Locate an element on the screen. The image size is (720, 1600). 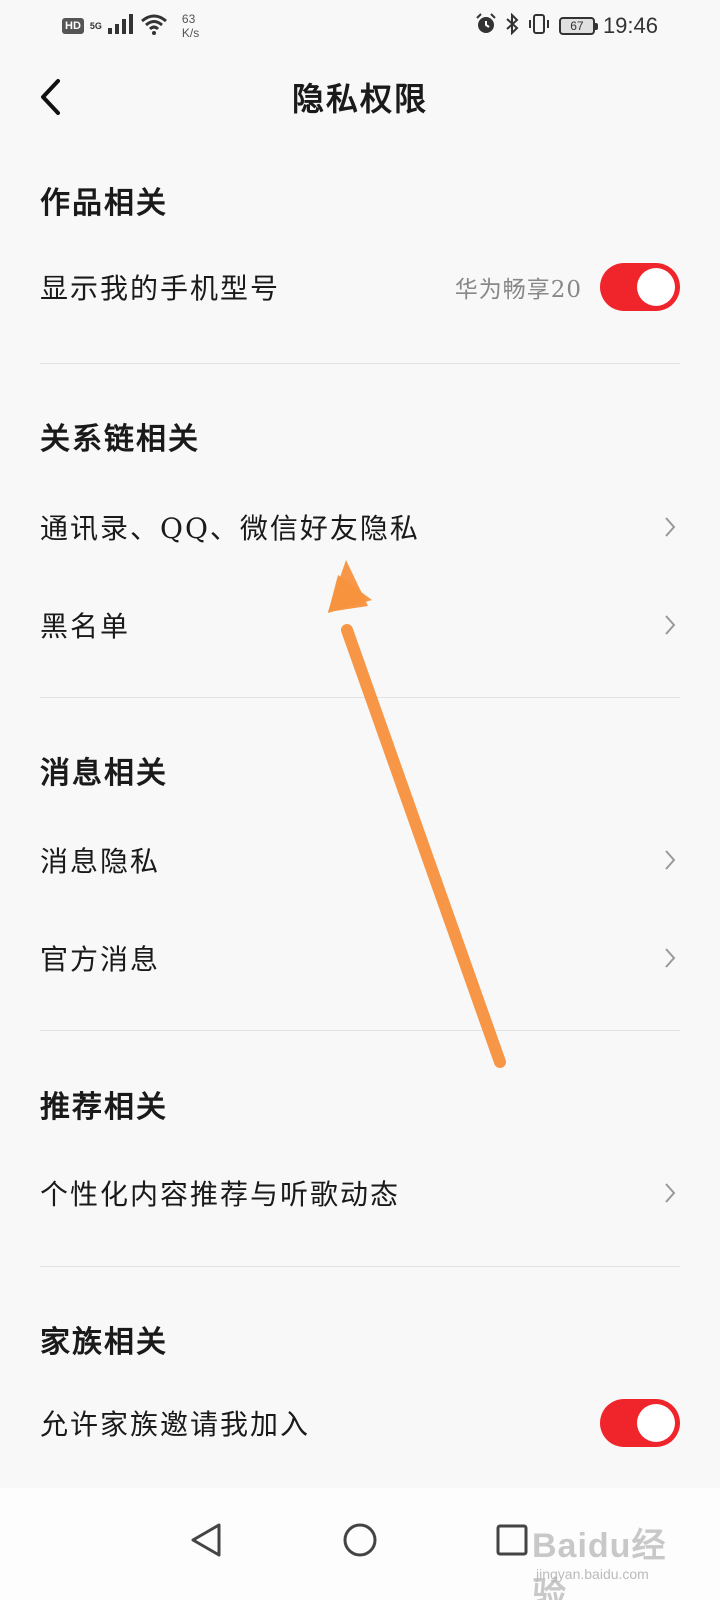
signal-icon is located at coordinates (120, 26).